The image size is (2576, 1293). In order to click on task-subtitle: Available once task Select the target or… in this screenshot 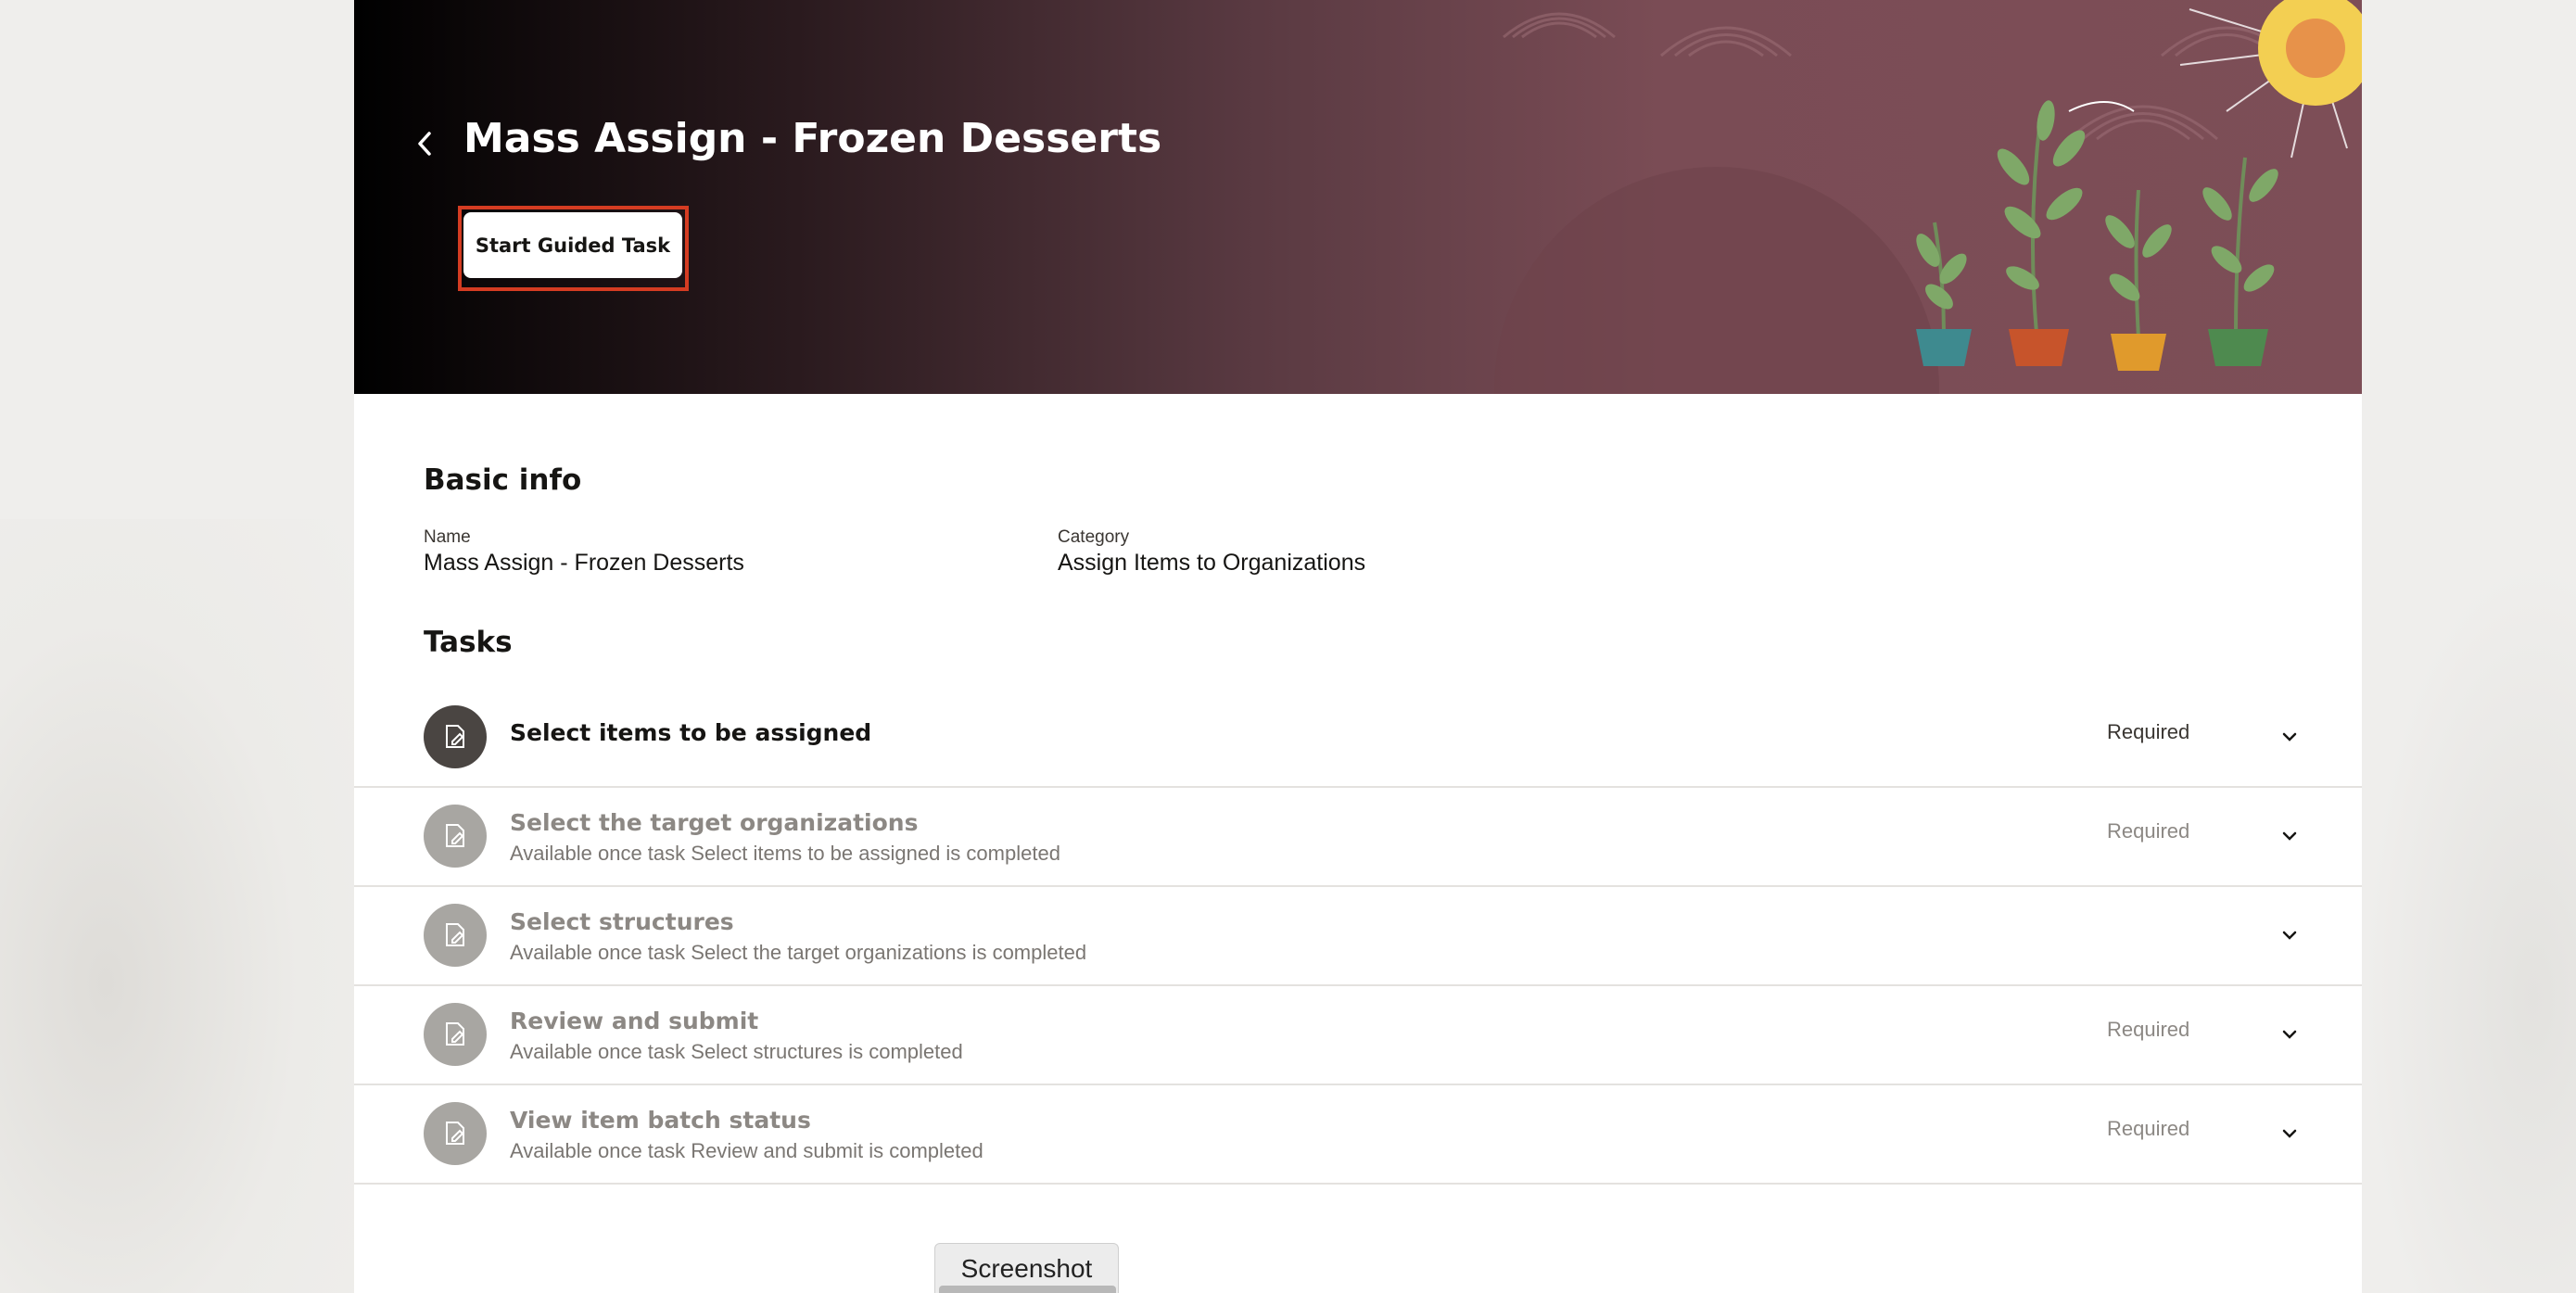, I will do `click(798, 952)`.